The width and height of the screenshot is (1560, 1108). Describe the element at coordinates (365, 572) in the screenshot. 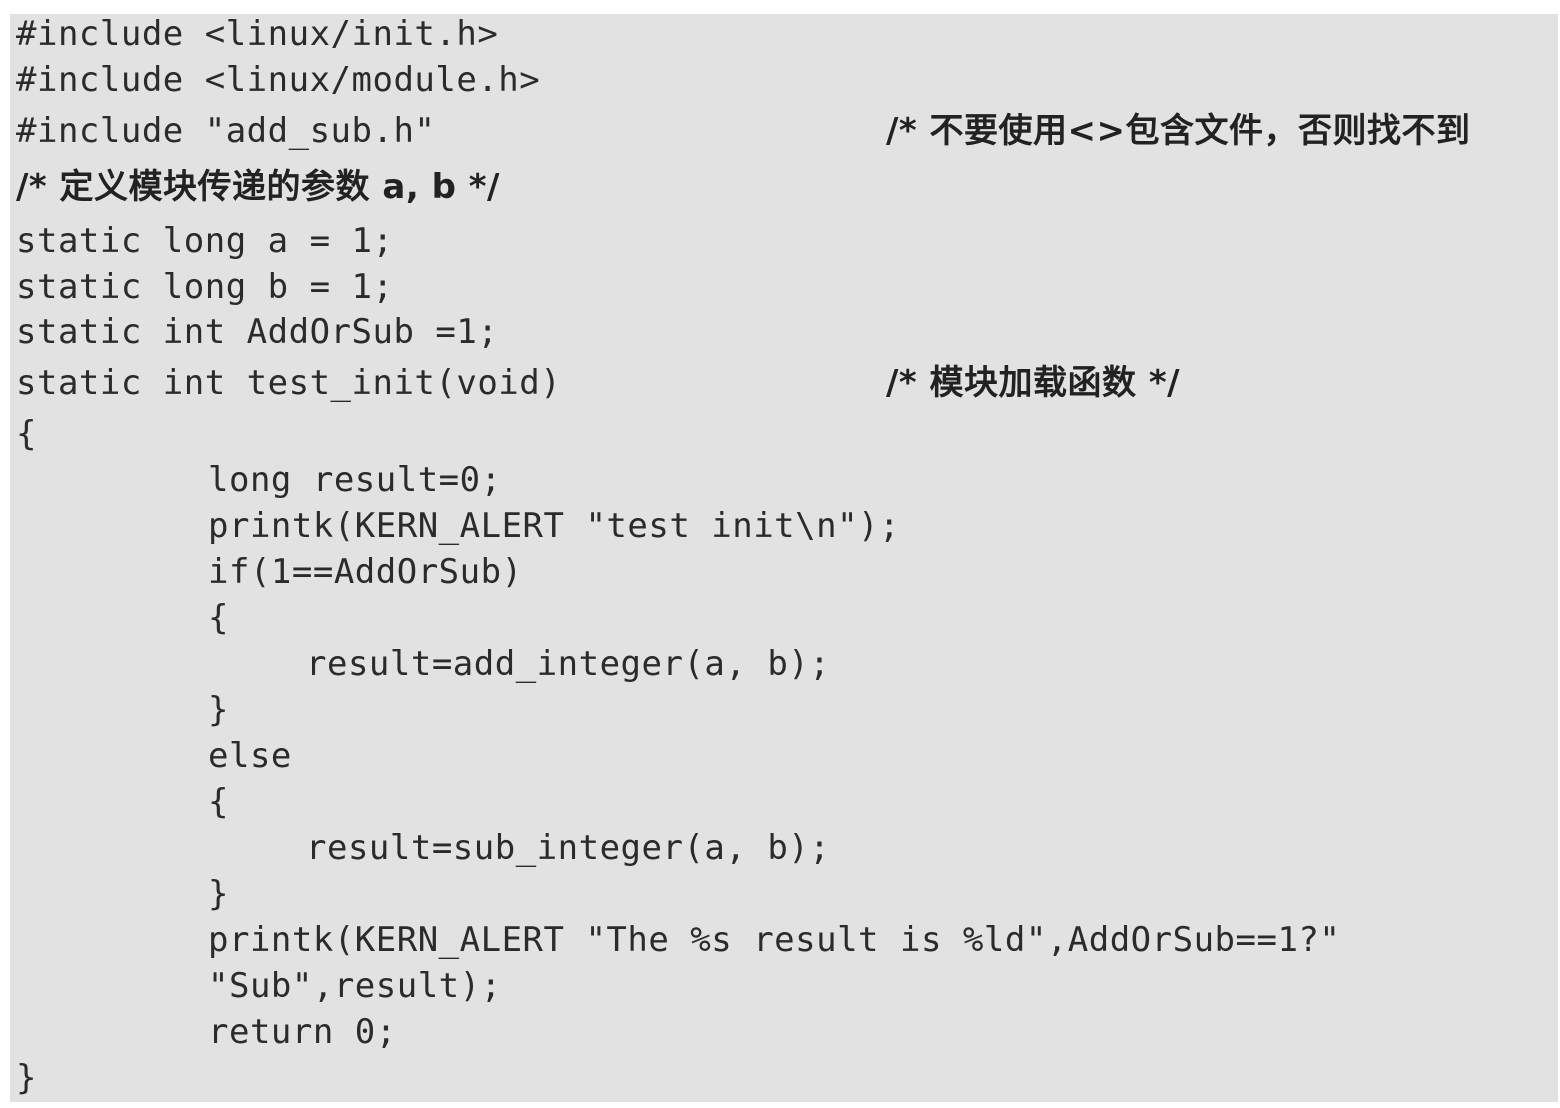

I see `code-line-12: if(1==AddOrSub)` at that location.